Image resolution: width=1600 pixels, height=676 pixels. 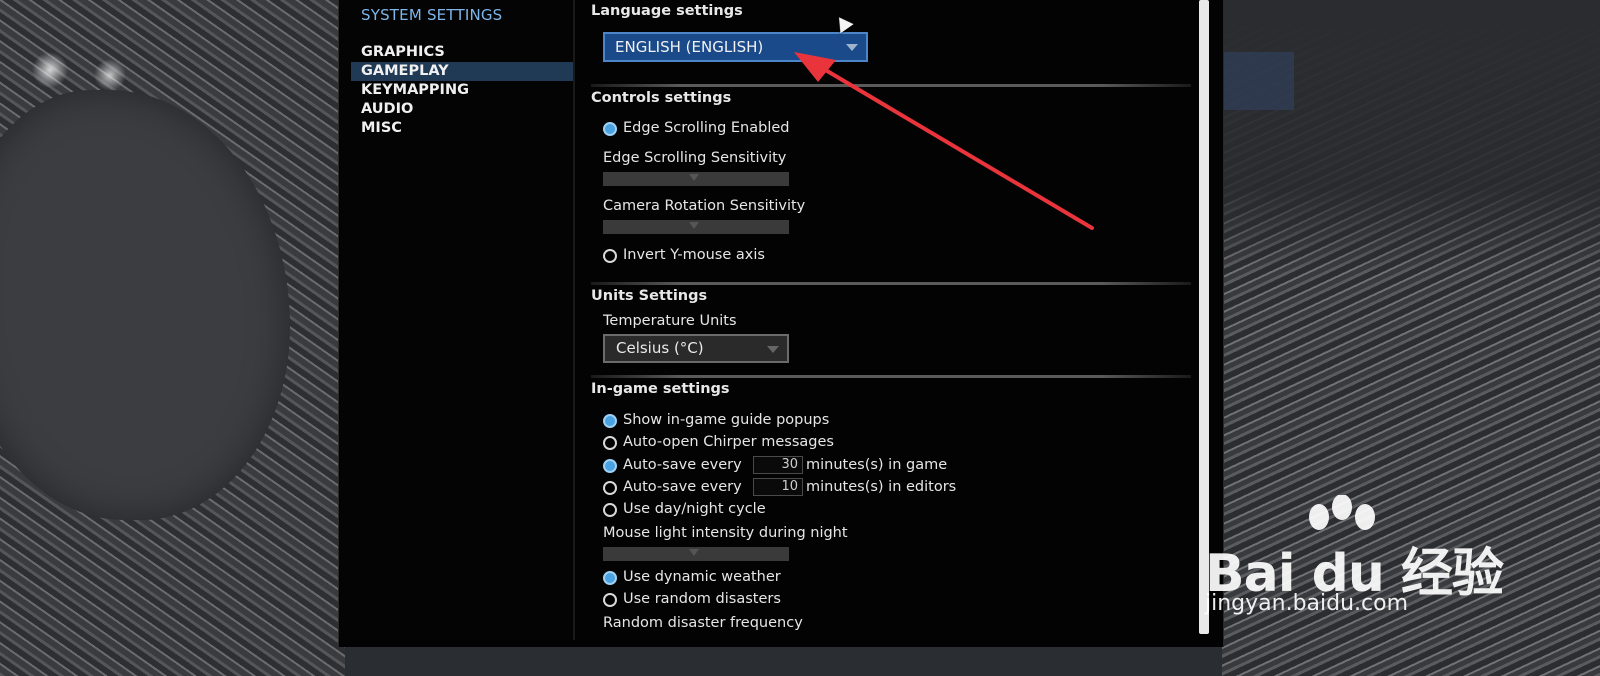 I want to click on sidebar-item-gameplay: GAMEPLAY, so click(x=462, y=71).